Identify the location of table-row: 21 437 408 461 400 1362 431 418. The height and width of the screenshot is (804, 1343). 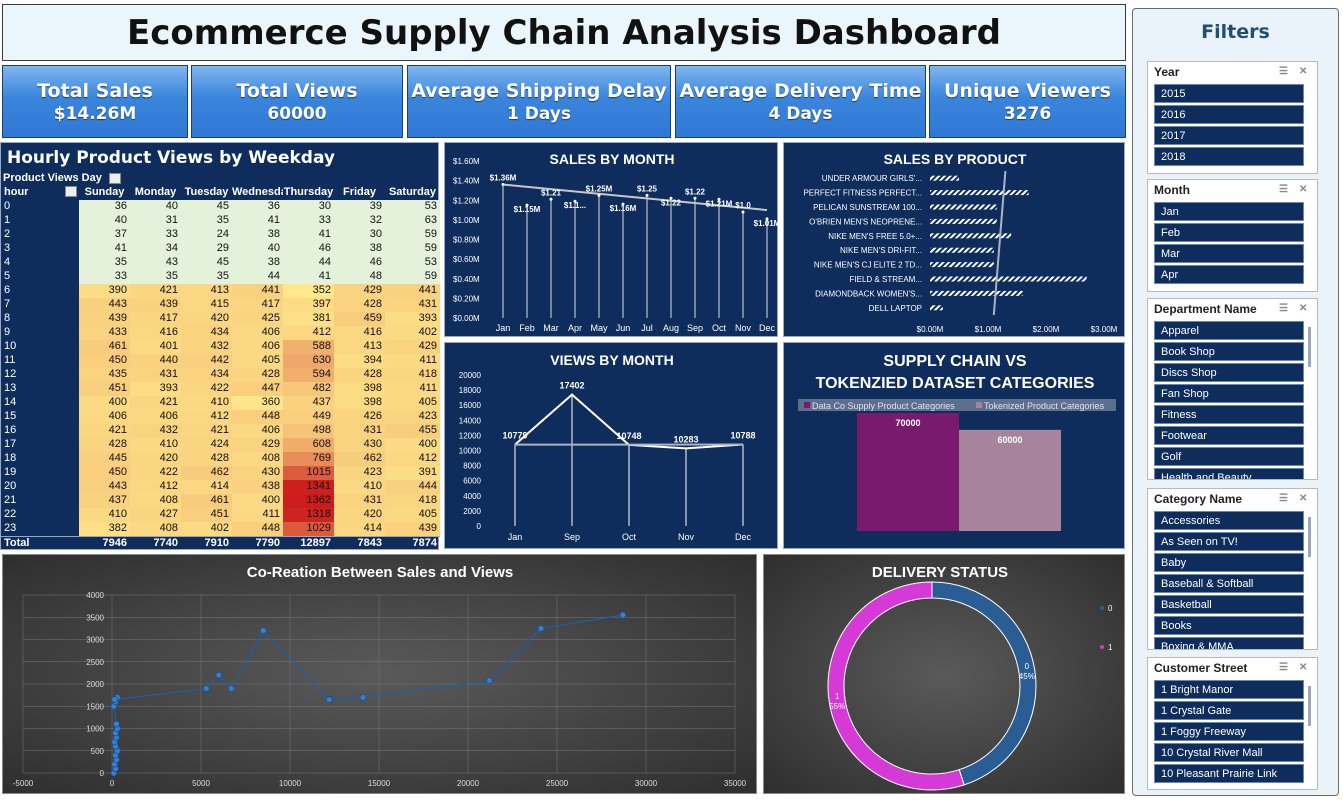
(220, 501).